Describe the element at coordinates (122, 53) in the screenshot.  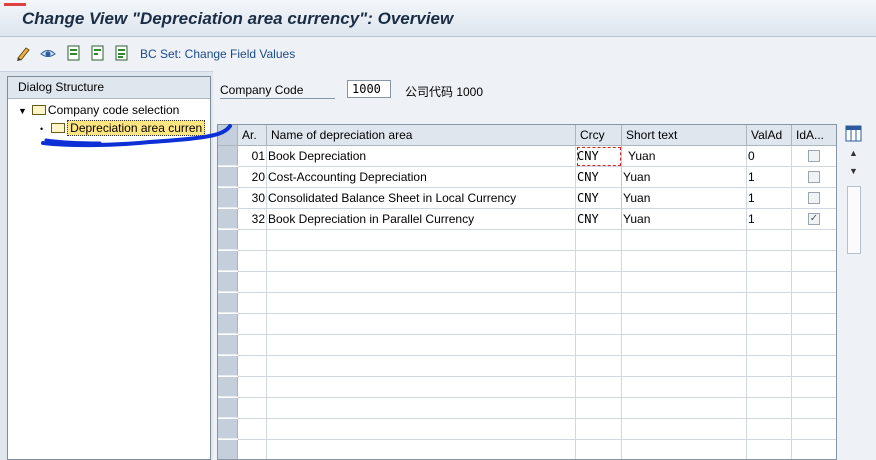
I see `delete-icon` at that location.